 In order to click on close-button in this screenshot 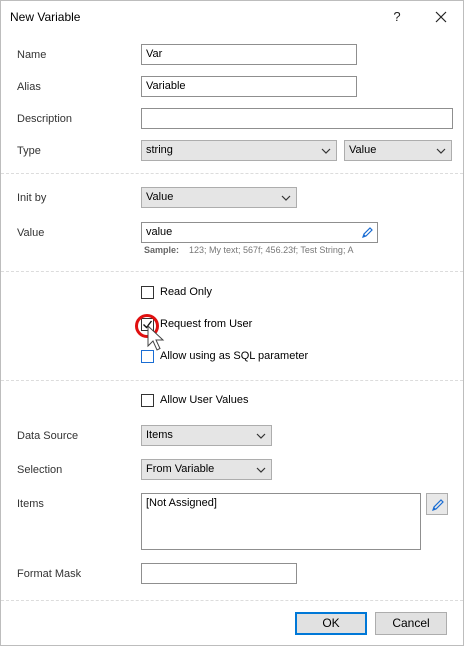, I will do `click(441, 17)`.